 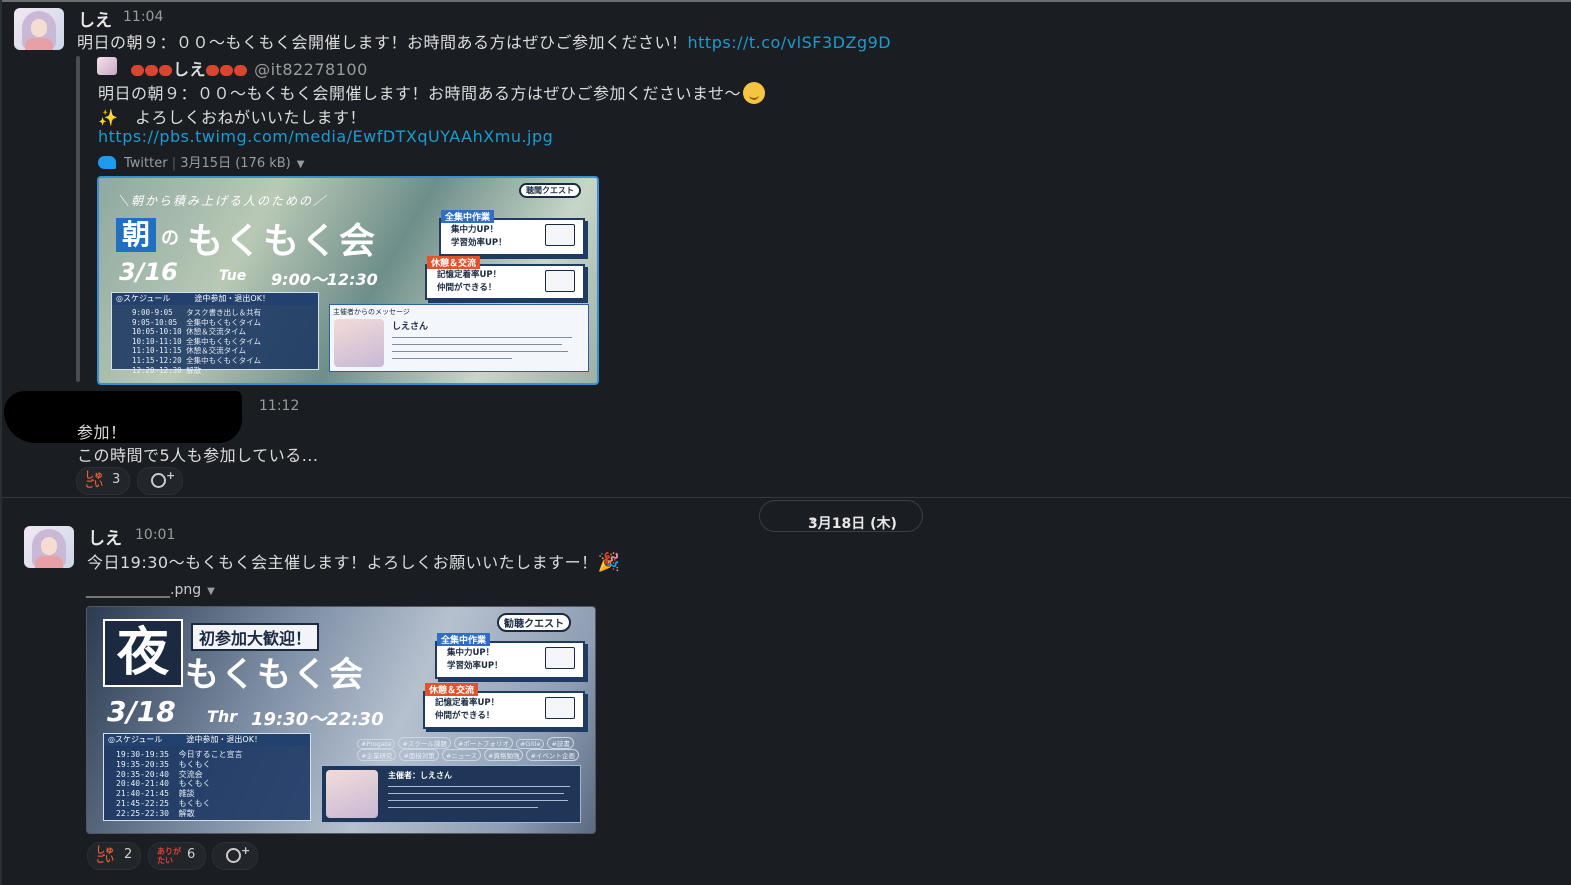 What do you see at coordinates (250, 117) in the screenshot?
I see `tweet-text: よろしくおねがいいたします！` at bounding box center [250, 117].